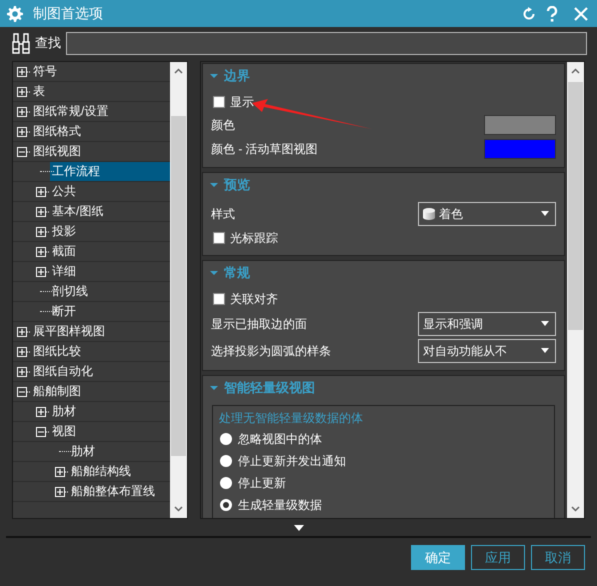  What do you see at coordinates (100, 91) in the screenshot?
I see `tree-item: 表` at bounding box center [100, 91].